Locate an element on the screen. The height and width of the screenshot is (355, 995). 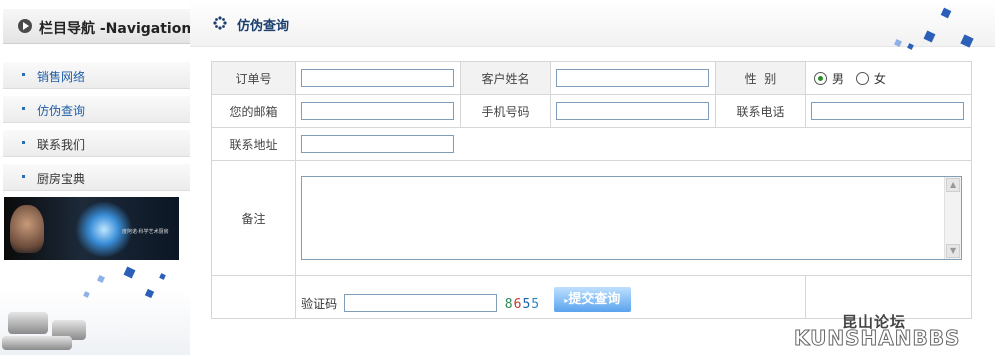
memo-label: 备注 is located at coordinates (253, 218).